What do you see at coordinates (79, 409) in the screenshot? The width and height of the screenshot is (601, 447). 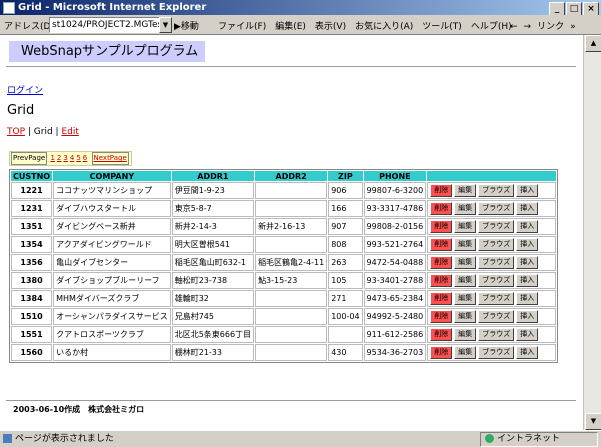 I see `footer-text: 2003-06-10作成 株式会社ミガロ` at bounding box center [79, 409].